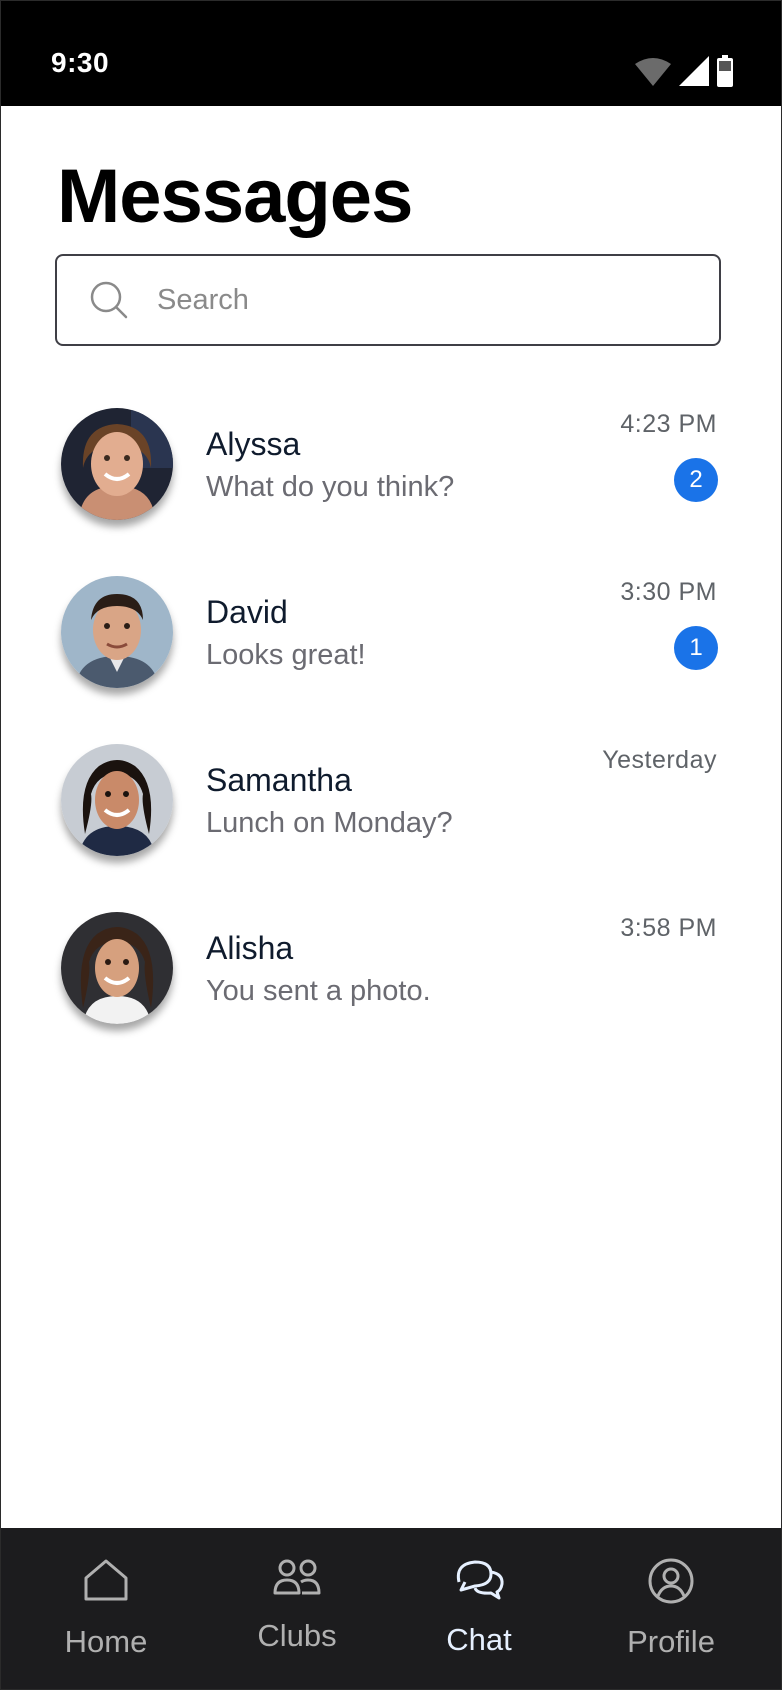 This screenshot has width=782, height=1690. Describe the element at coordinates (80, 62) in the screenshot. I see `status-time: 9:30` at that location.